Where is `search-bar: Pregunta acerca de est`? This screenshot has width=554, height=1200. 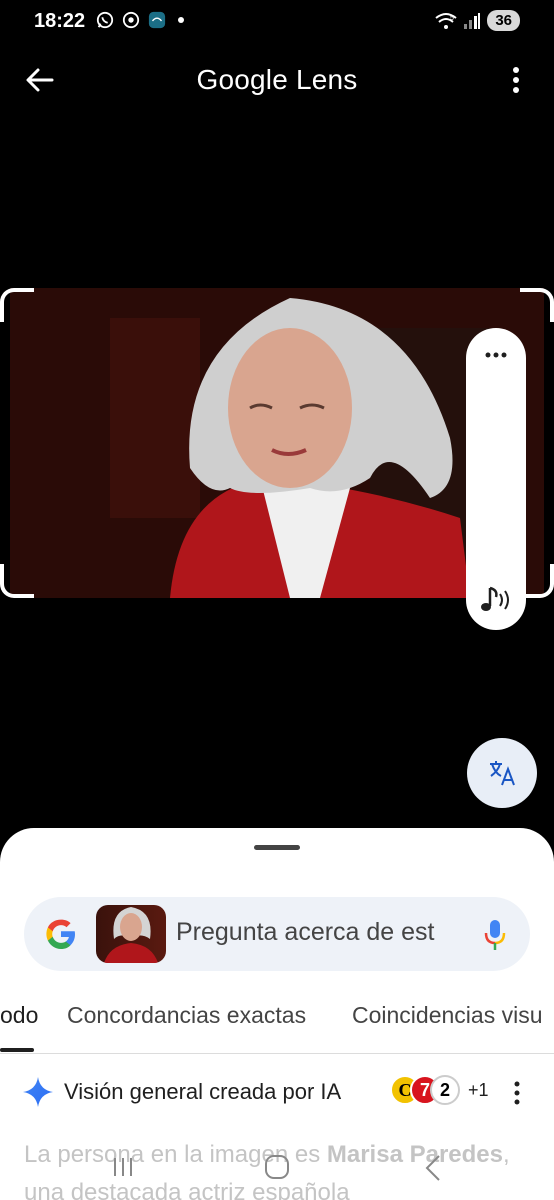
search-bar: Pregunta acerca de est is located at coordinates (277, 934).